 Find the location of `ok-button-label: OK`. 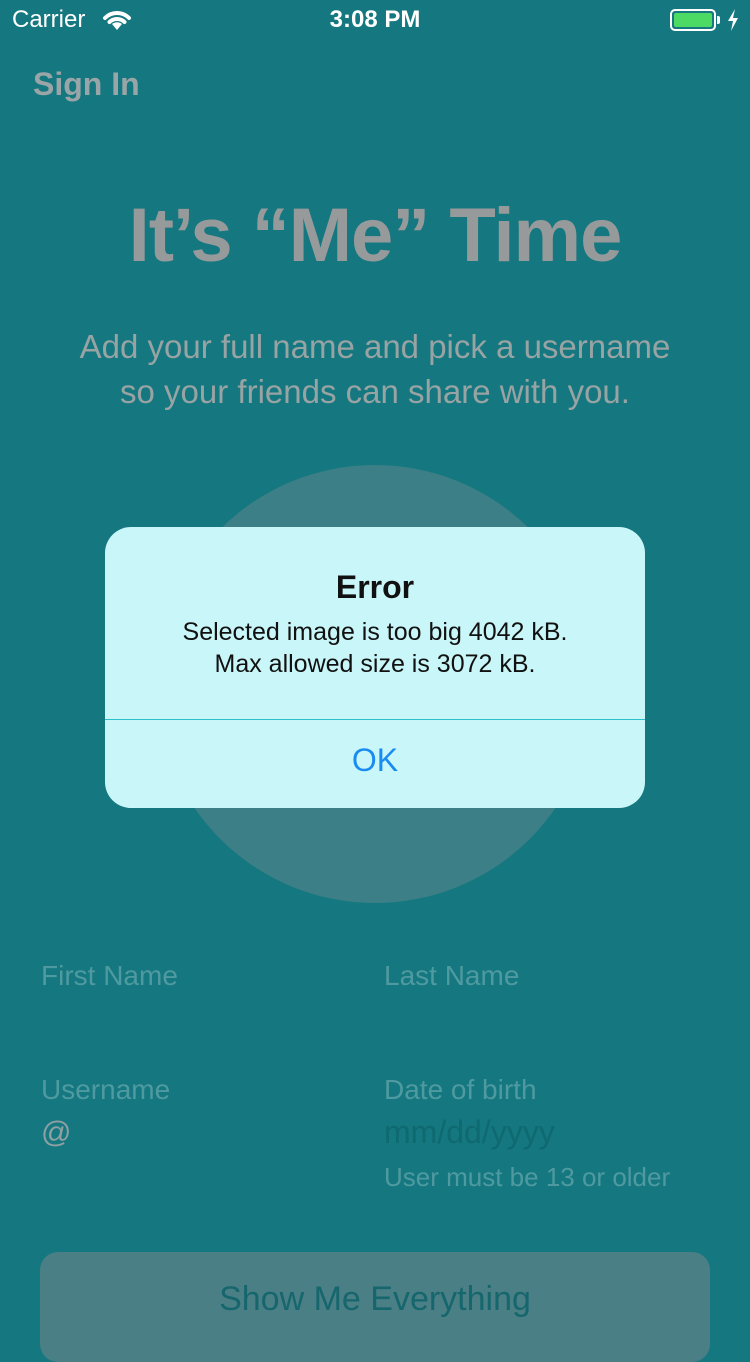

ok-button-label: OK is located at coordinates (375, 760).